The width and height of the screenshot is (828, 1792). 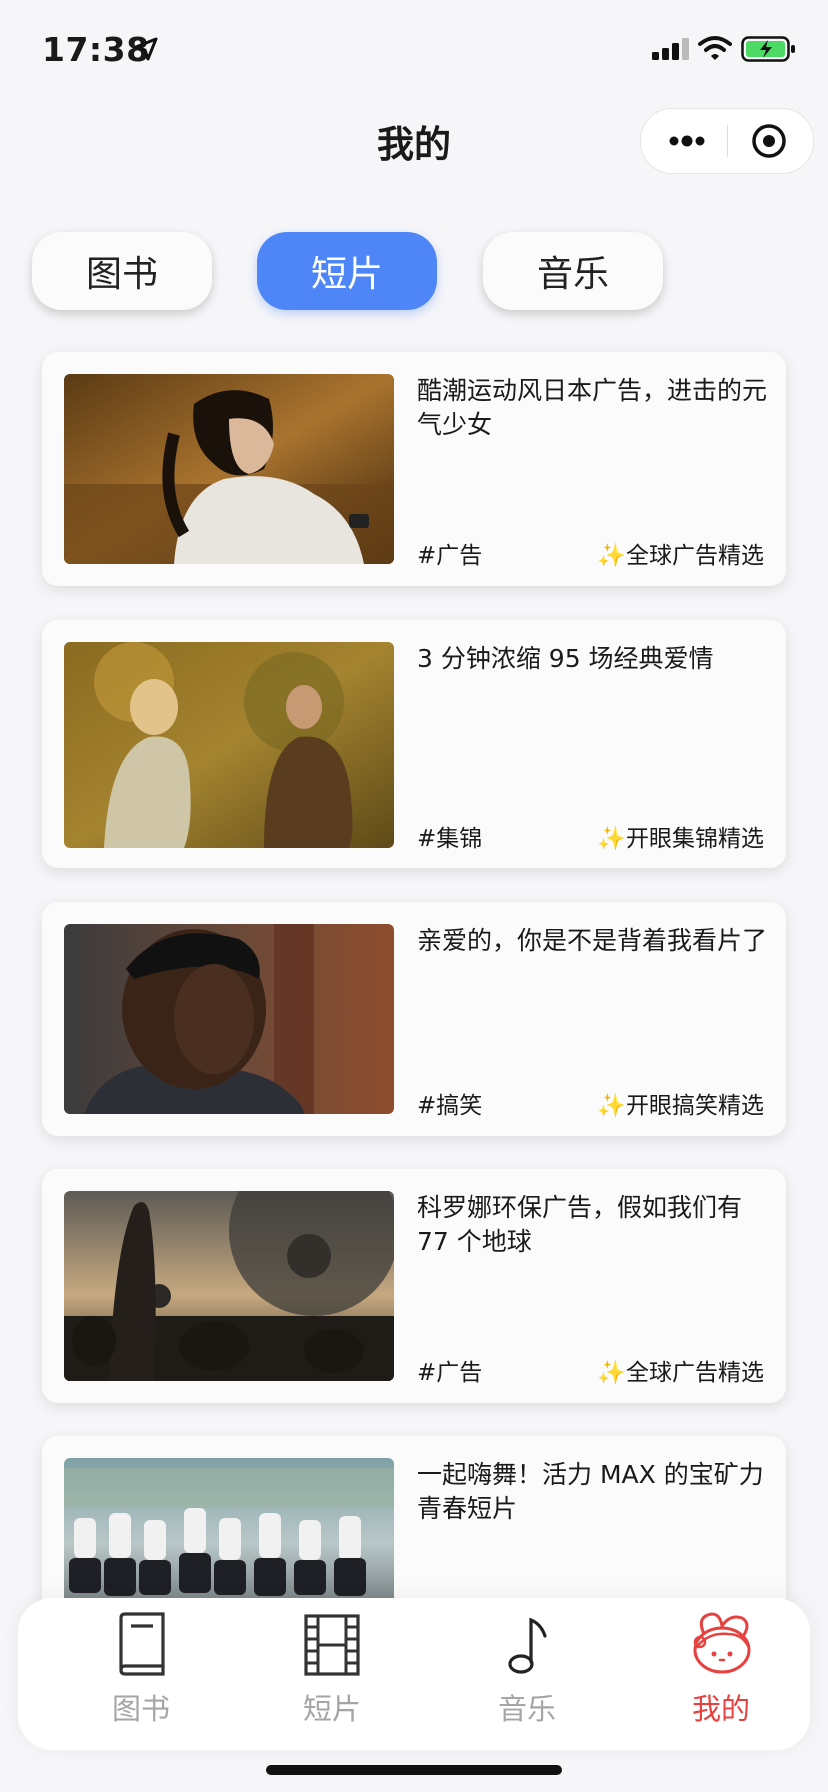 I want to click on category-tabs: 图书 短片 音乐, so click(x=414, y=271).